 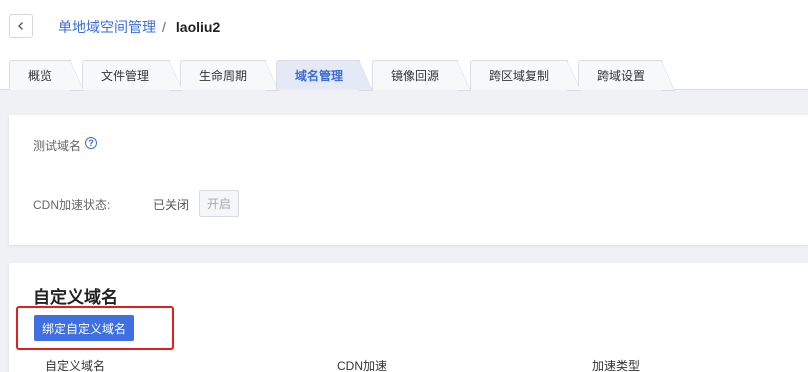 What do you see at coordinates (72, 205) in the screenshot?
I see `cdn-status-label: CDN加速状态:` at bounding box center [72, 205].